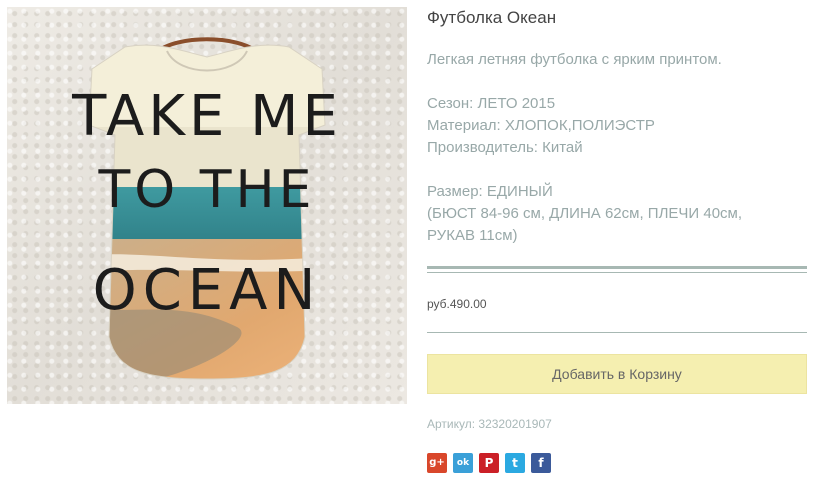 This screenshot has width=813, height=491. I want to click on add-to-cart-button: Добавить в Корзину, so click(617, 374).